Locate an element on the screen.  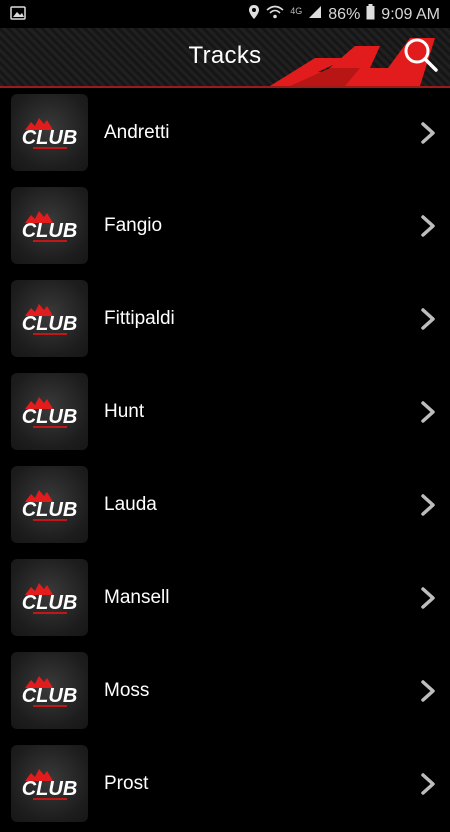
track-name: Fangio is located at coordinates (133, 225).